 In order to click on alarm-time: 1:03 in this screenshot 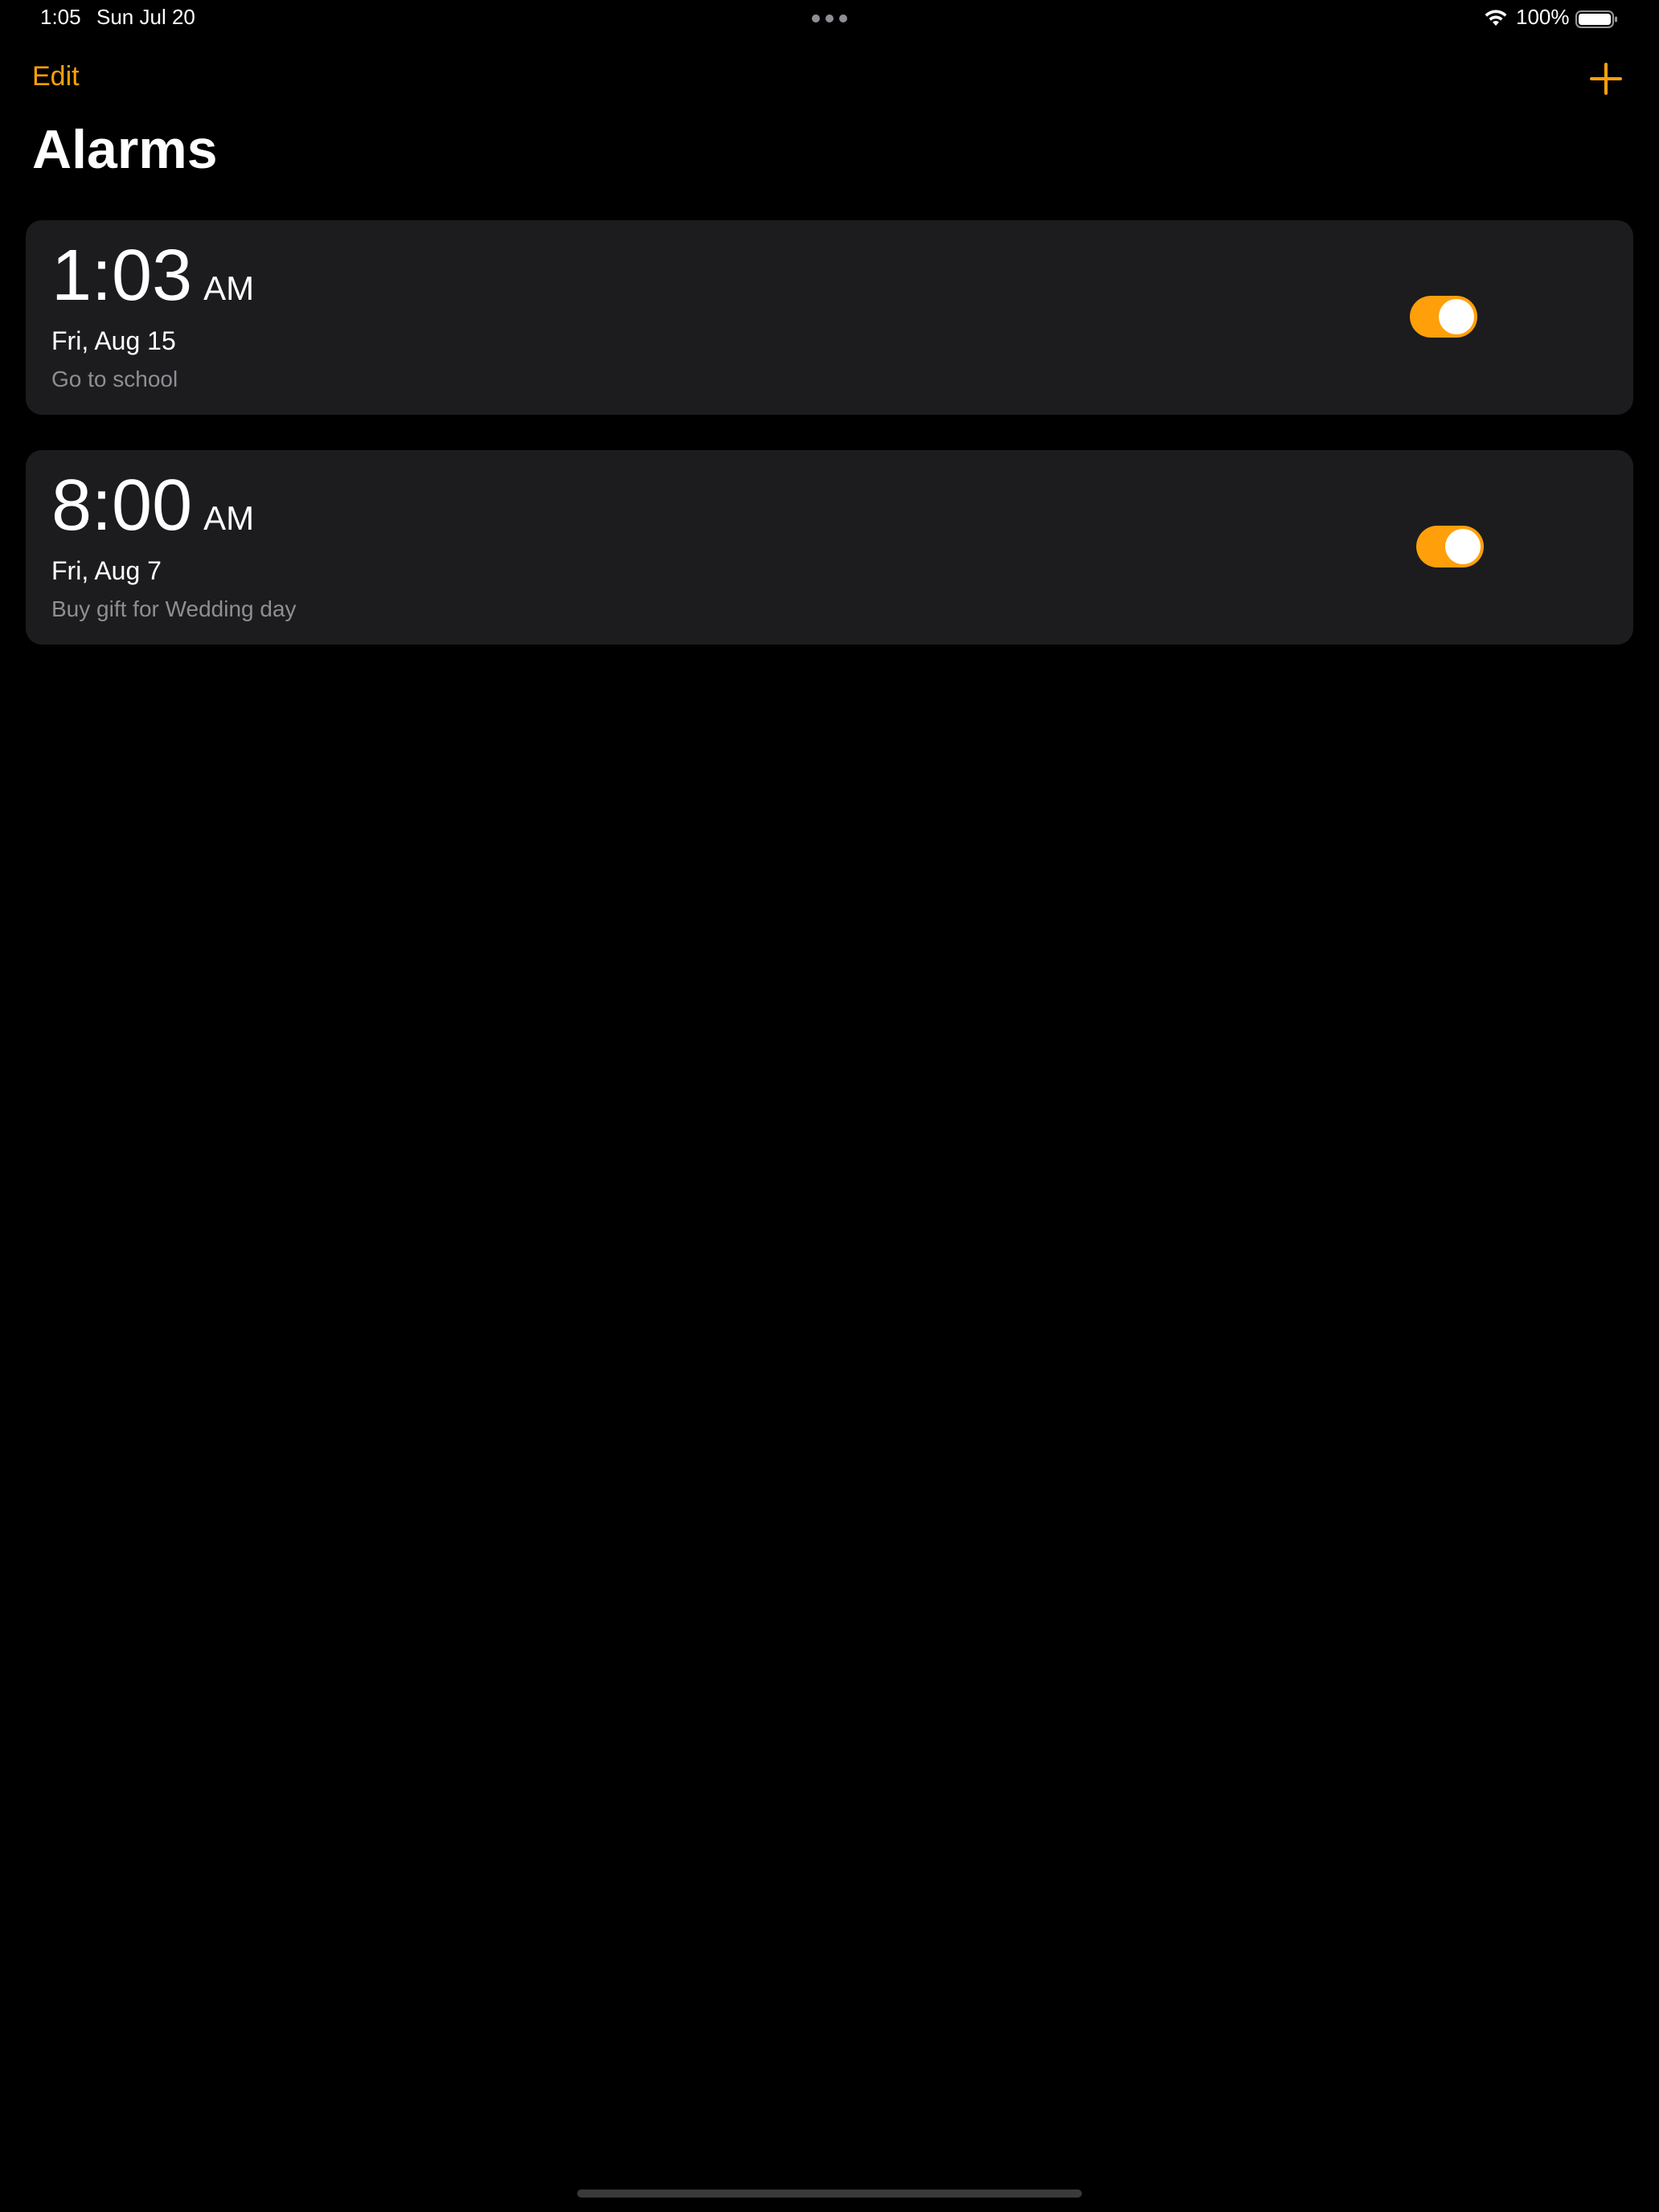, I will do `click(122, 276)`.